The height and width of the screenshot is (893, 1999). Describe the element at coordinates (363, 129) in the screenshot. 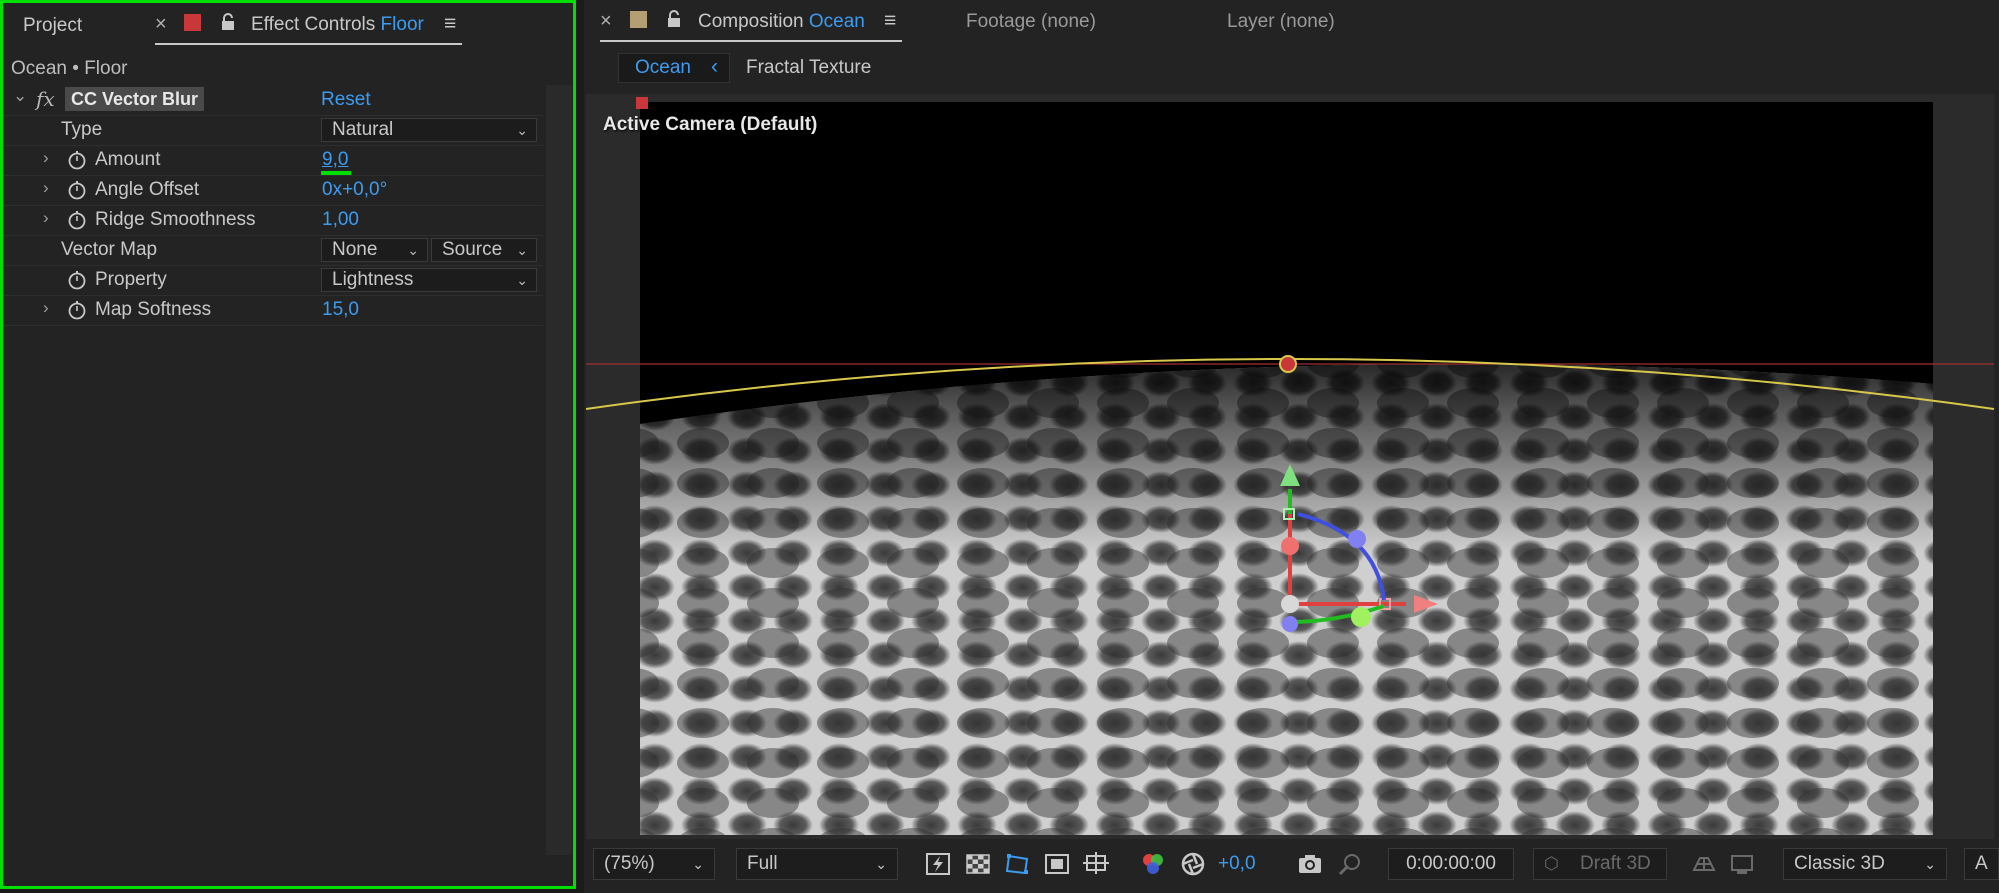

I see `dropdown-value: Natural` at that location.